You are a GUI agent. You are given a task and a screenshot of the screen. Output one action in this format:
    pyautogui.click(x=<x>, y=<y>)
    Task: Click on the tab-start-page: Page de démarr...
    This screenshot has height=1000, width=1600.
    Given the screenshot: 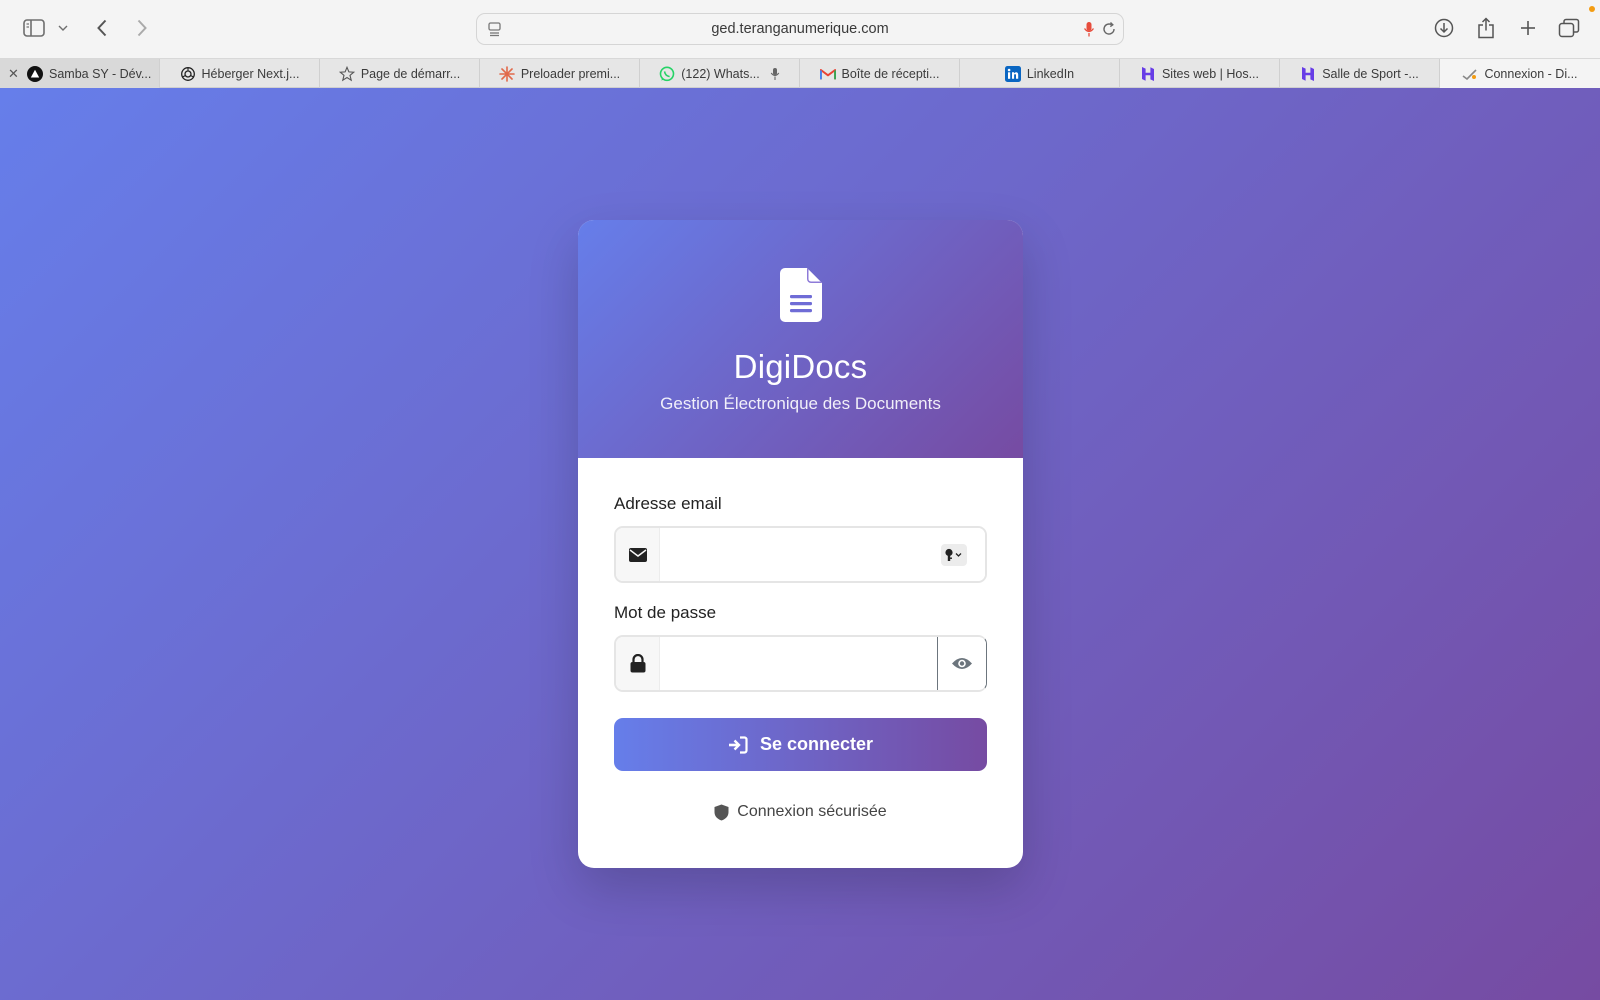 What is the action you would take?
    pyautogui.click(x=400, y=73)
    